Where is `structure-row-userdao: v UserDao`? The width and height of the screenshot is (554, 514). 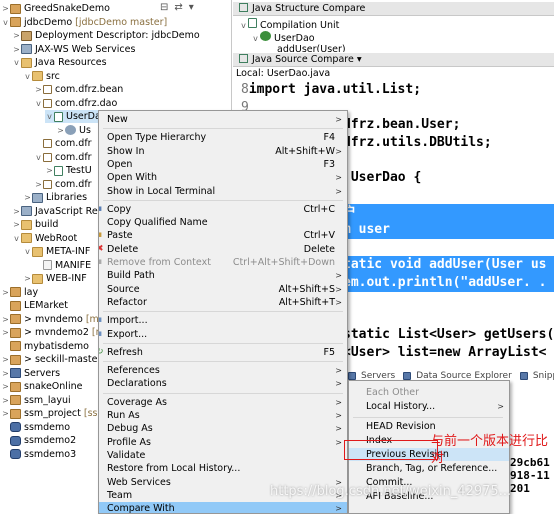 structure-row-userdao: v UserDao is located at coordinates (283, 37).